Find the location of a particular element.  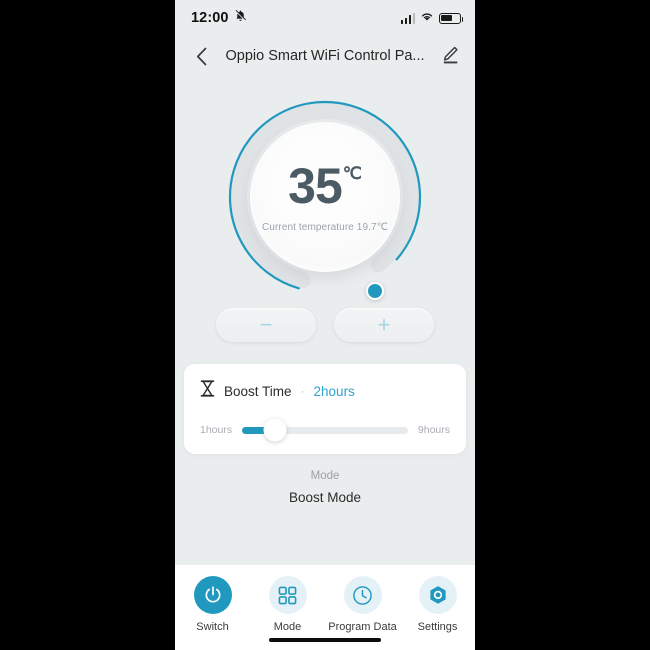

target-temperature: 35 ℃ is located at coordinates (325, 186).